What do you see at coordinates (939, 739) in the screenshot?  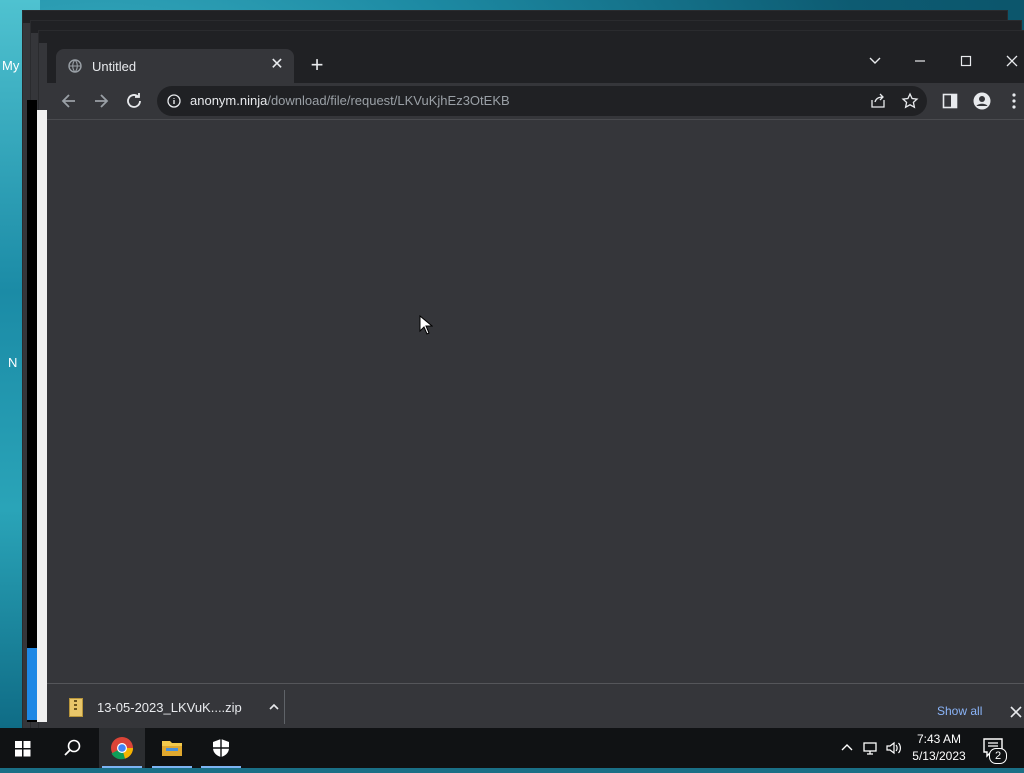 I see `clock-time: 7:43 AM` at bounding box center [939, 739].